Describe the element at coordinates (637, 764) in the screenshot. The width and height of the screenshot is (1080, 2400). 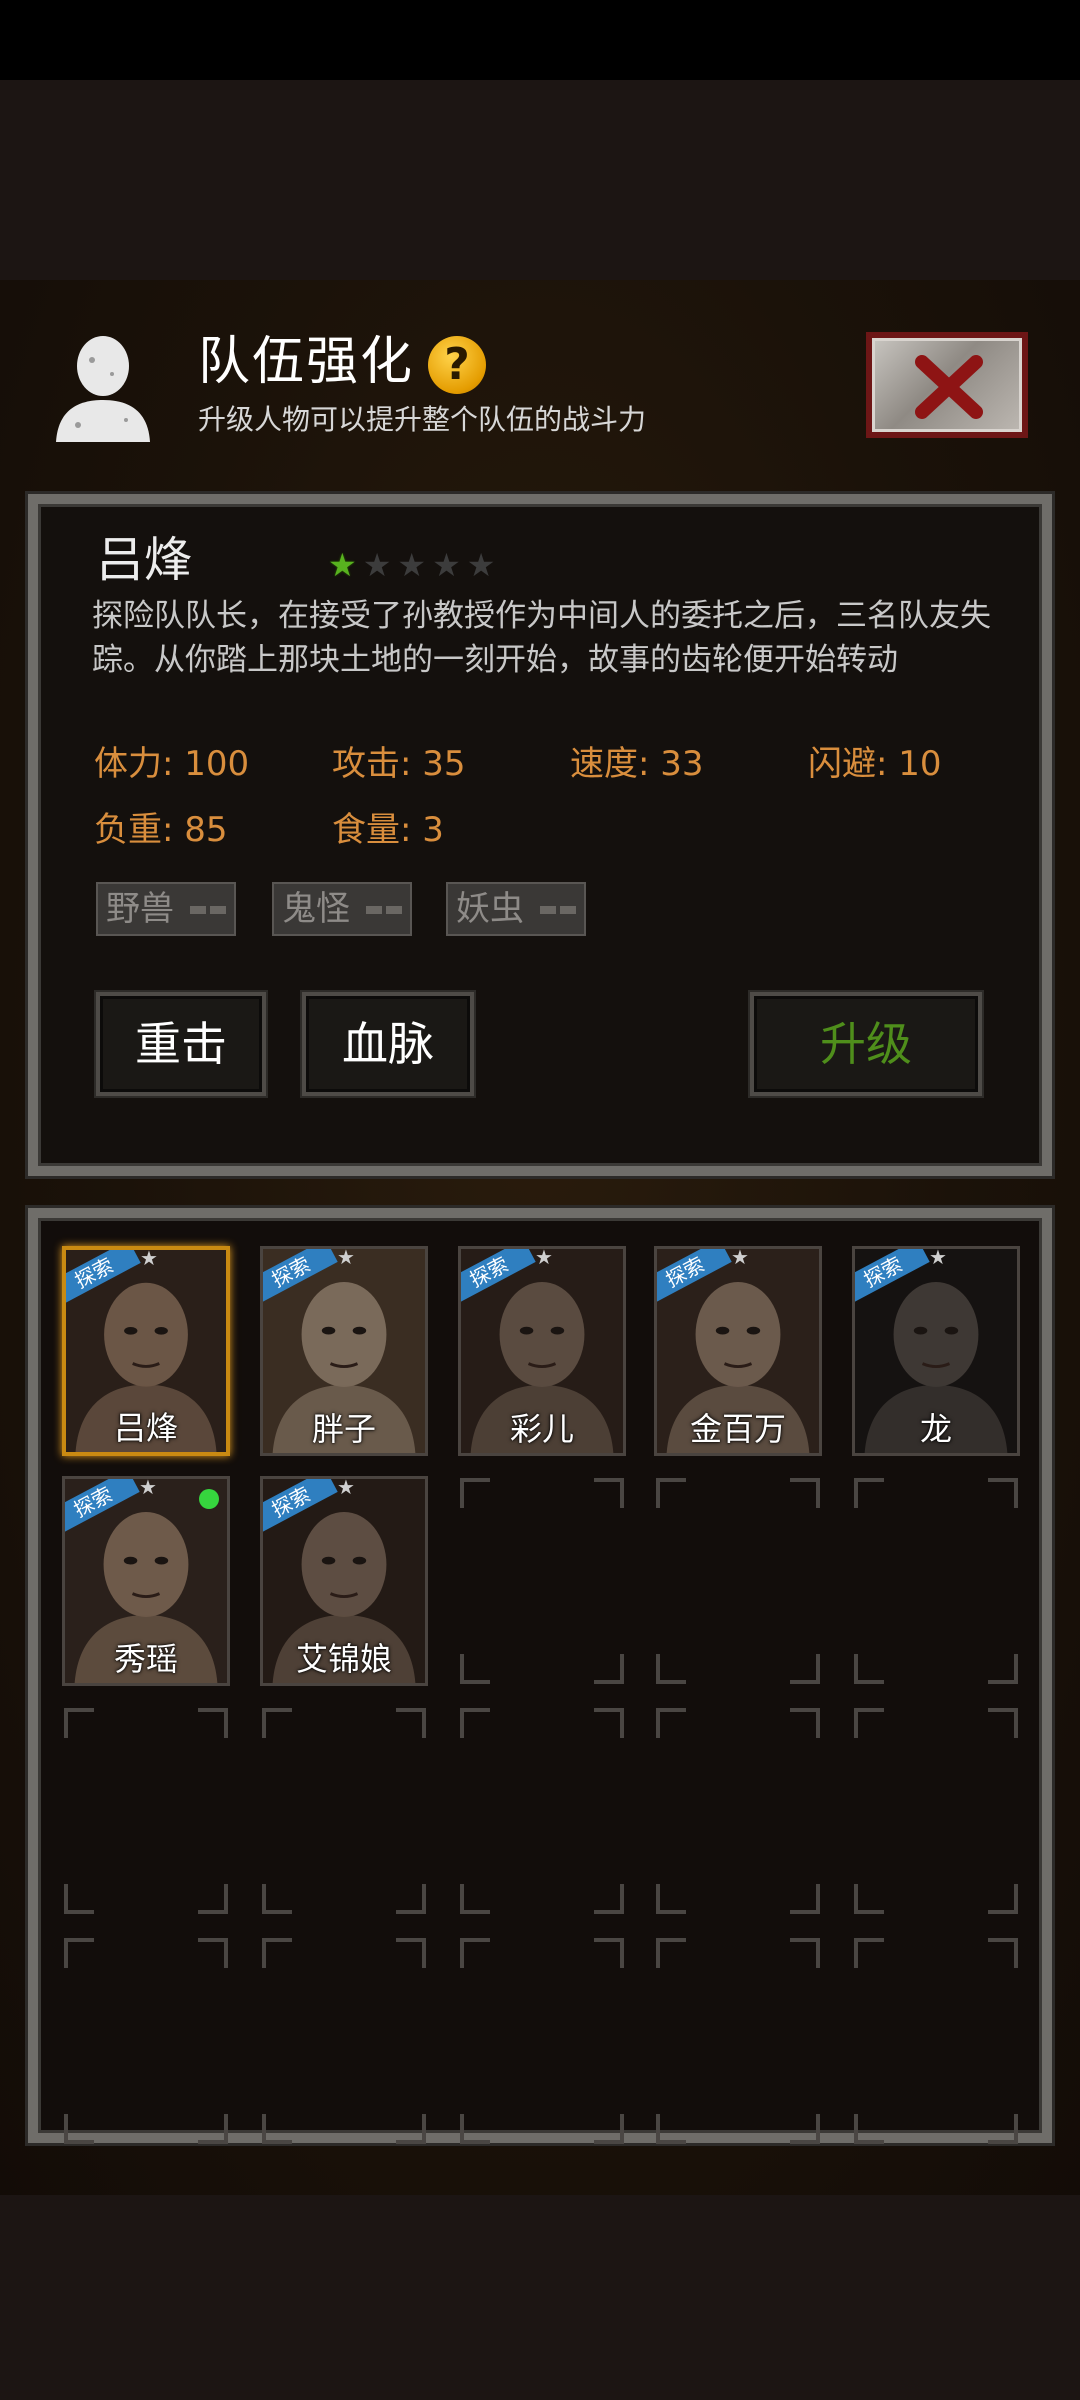
I see `stat-speed: 速度: 33` at that location.